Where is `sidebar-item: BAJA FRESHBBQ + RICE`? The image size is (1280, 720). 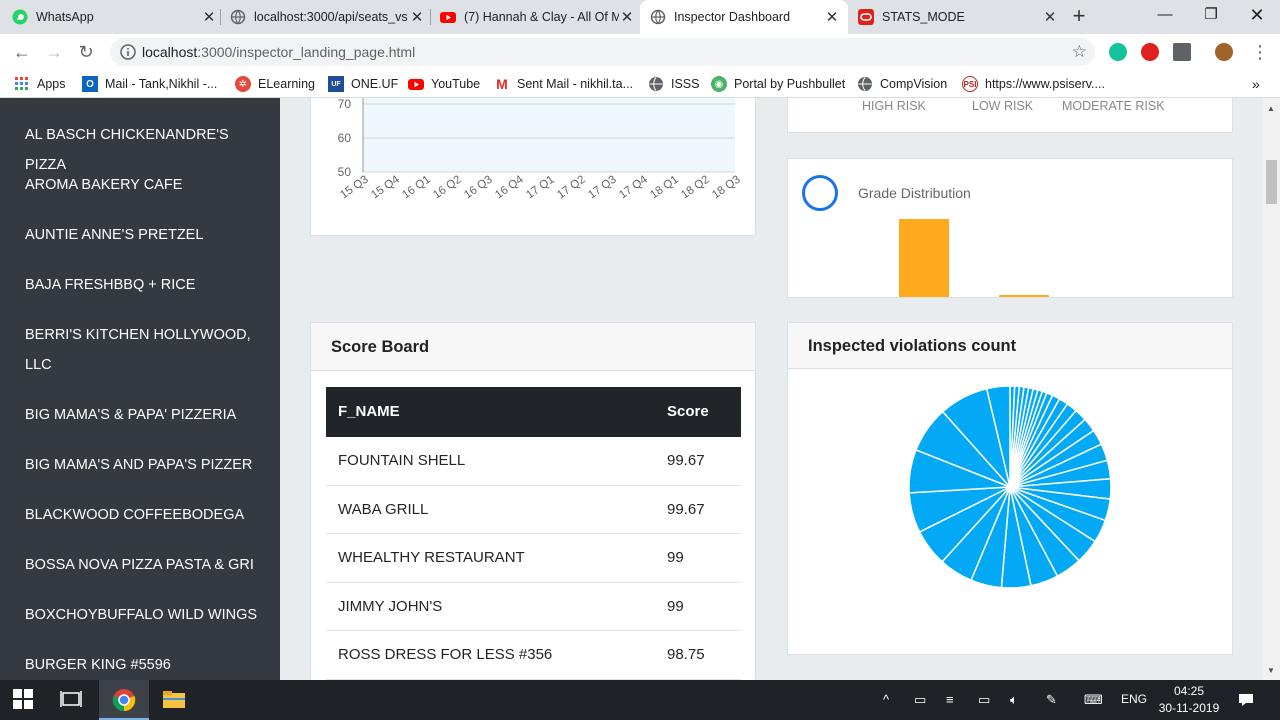
sidebar-item: BAJA FRESHBBQ + RICE is located at coordinates (145, 285).